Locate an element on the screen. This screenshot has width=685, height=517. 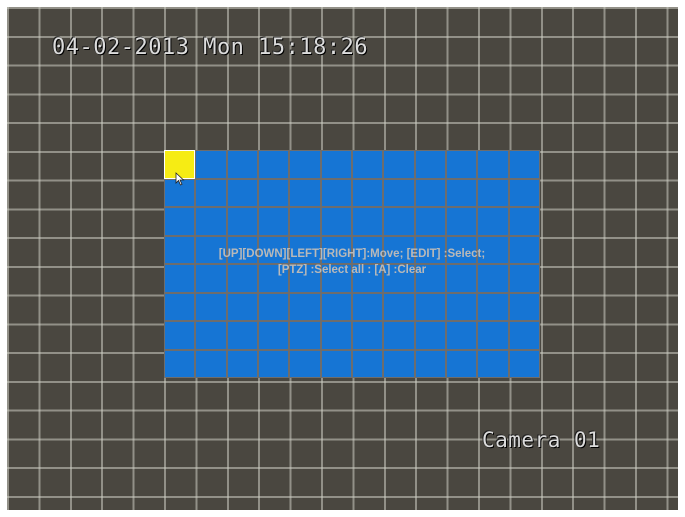
mouse-pointer-icon is located at coordinates (180, 179).